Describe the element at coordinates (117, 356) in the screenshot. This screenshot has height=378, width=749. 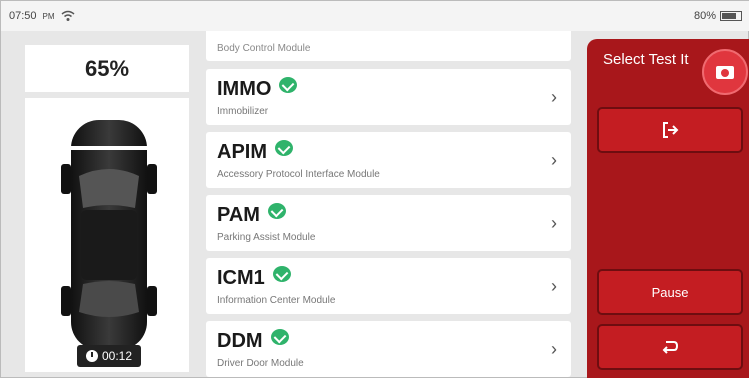
I see `elapsed-time: 00:12` at that location.